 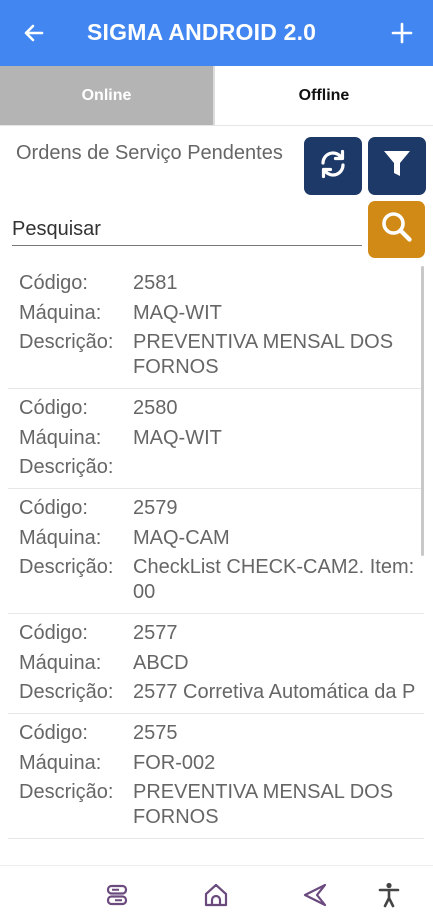 I want to click on order-code-value: 2580, so click(x=155, y=408).